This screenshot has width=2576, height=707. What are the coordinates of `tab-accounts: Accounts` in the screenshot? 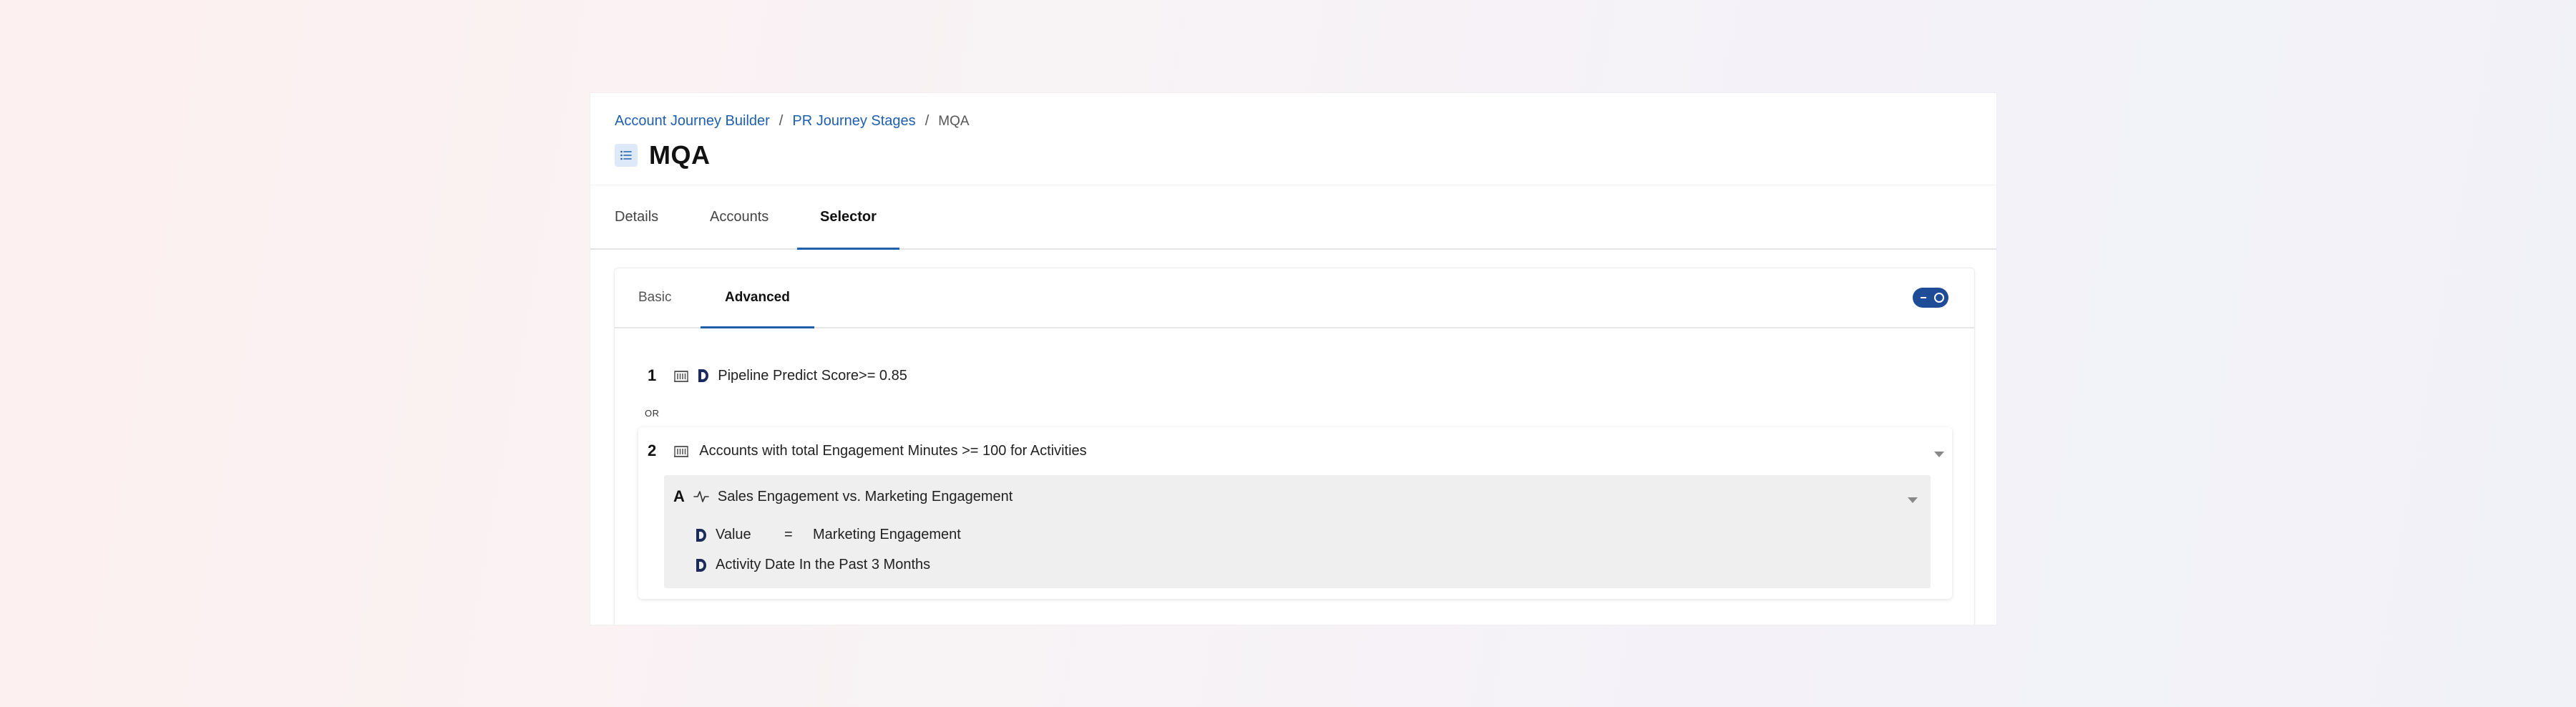 It's located at (739, 216).